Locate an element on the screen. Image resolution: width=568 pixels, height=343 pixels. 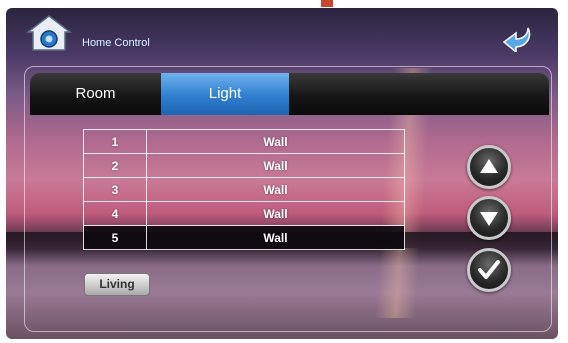
table-row-selected: 5 Wall is located at coordinates (244, 237).